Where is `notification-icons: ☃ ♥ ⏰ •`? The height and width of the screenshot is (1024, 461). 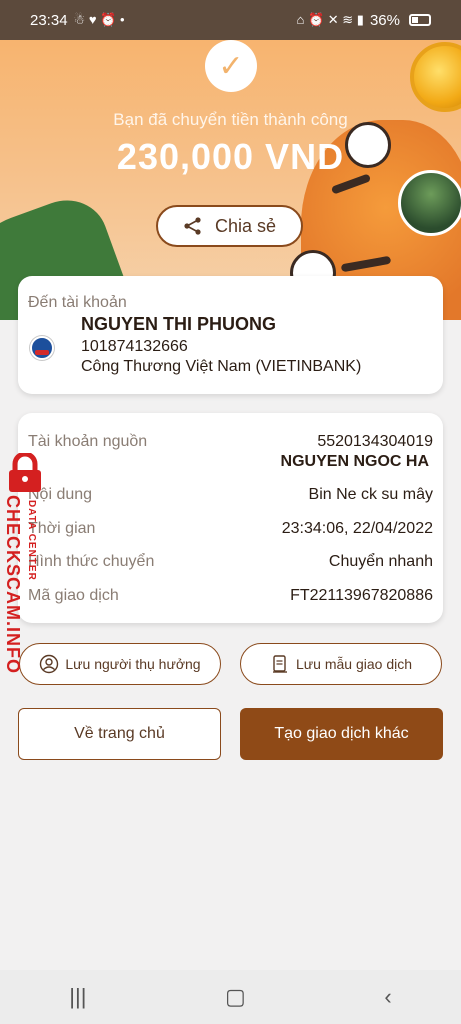 notification-icons: ☃ ♥ ⏰ • is located at coordinates (99, 19).